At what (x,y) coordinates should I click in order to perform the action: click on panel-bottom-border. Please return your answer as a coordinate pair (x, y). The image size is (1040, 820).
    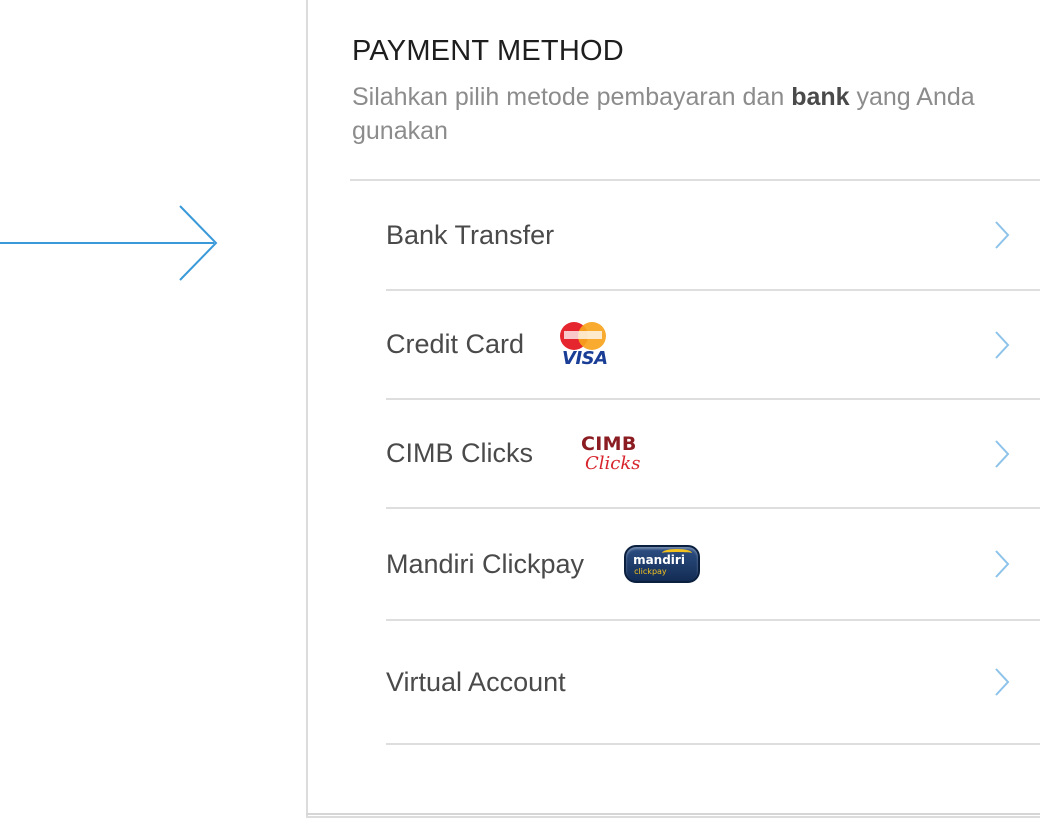
    Looking at the image, I should click on (673, 814).